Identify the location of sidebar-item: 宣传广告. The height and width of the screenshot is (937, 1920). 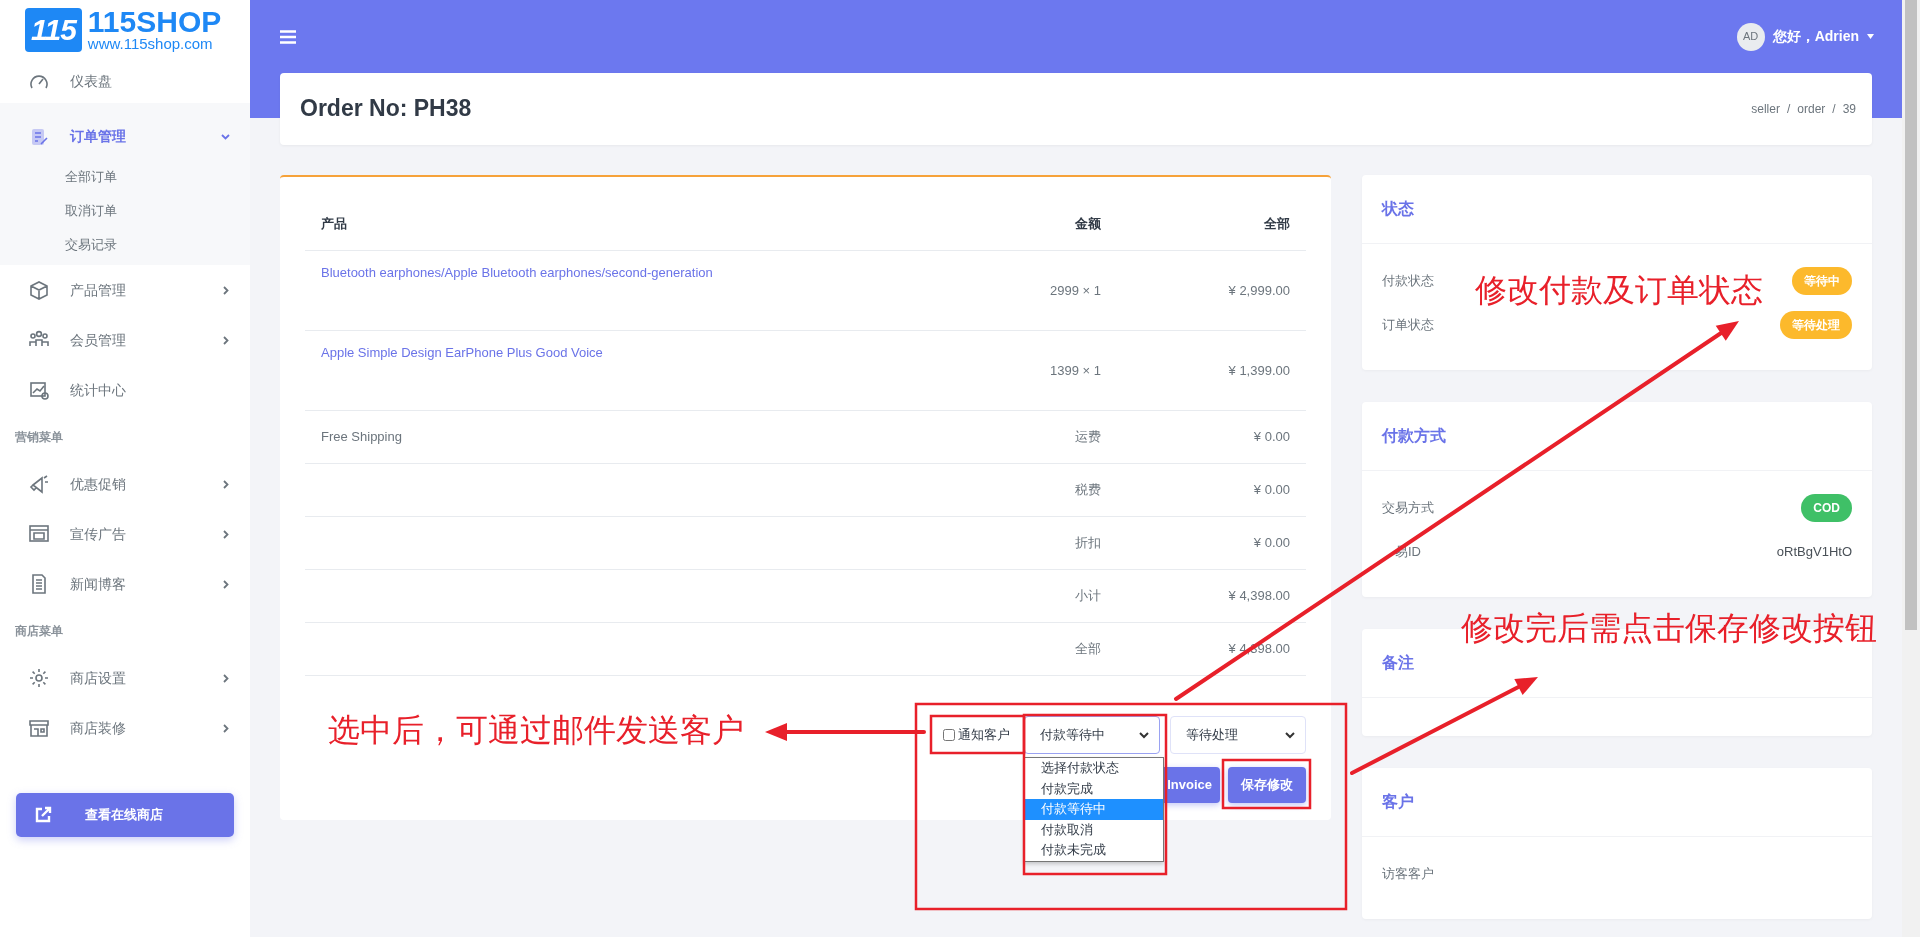
(125, 534).